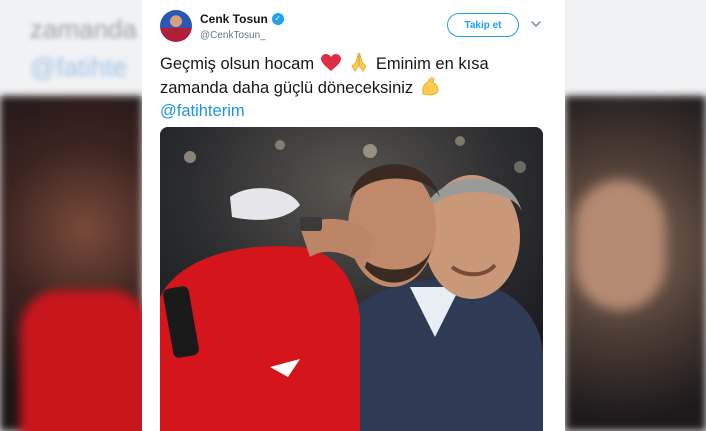 The image size is (706, 431). Describe the element at coordinates (536, 24) in the screenshot. I see `chevron-down-icon` at that location.